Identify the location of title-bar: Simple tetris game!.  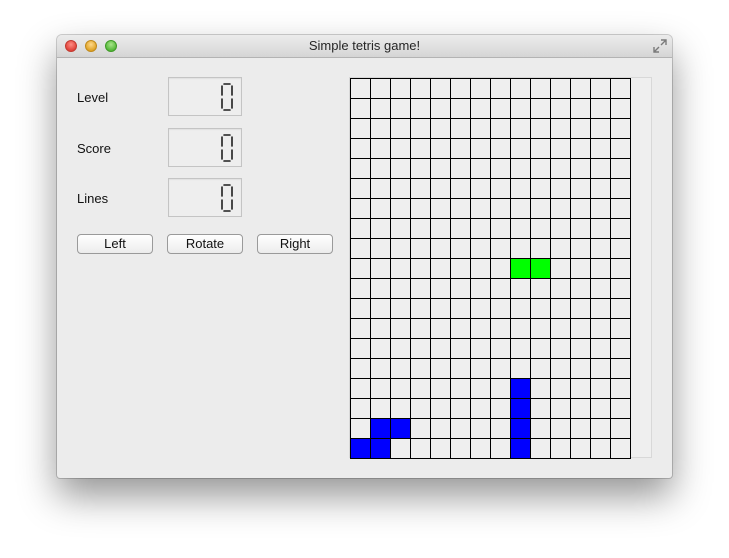
(364, 46).